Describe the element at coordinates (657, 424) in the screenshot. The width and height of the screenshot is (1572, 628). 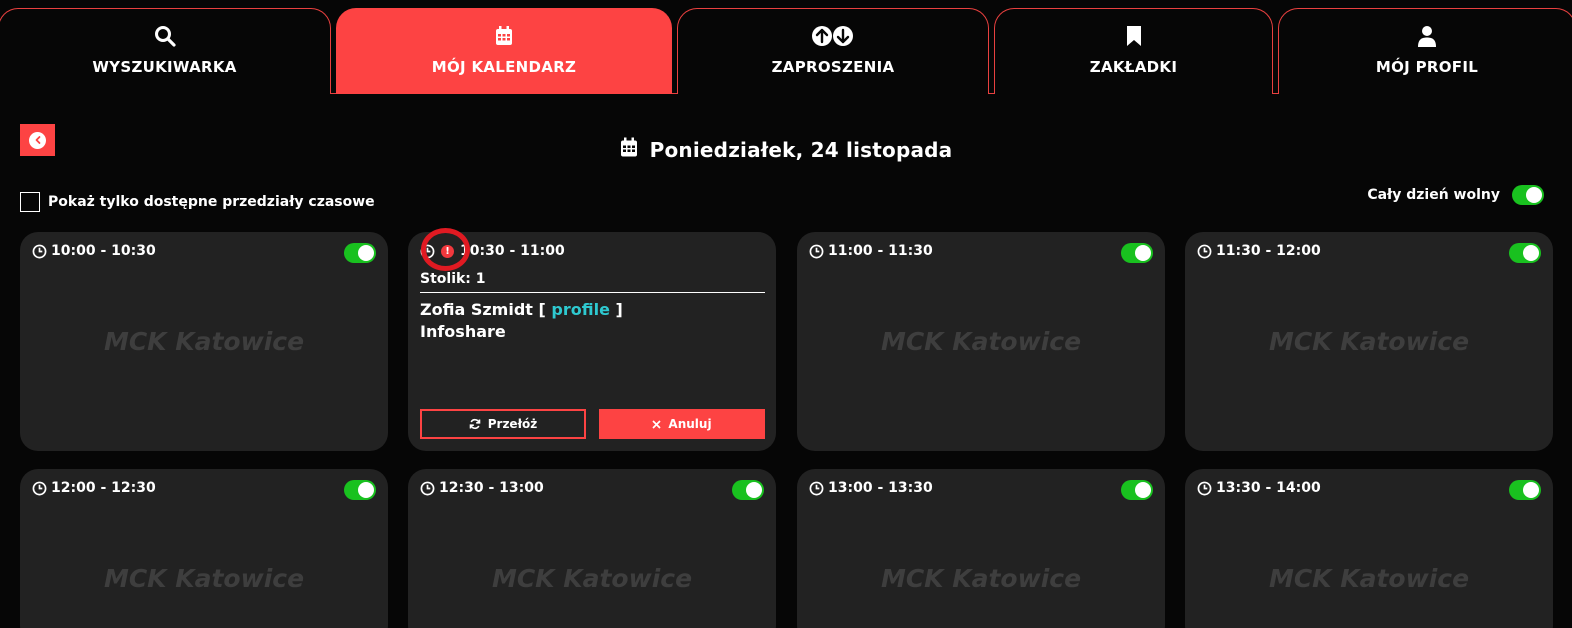
I see `close-icon` at that location.